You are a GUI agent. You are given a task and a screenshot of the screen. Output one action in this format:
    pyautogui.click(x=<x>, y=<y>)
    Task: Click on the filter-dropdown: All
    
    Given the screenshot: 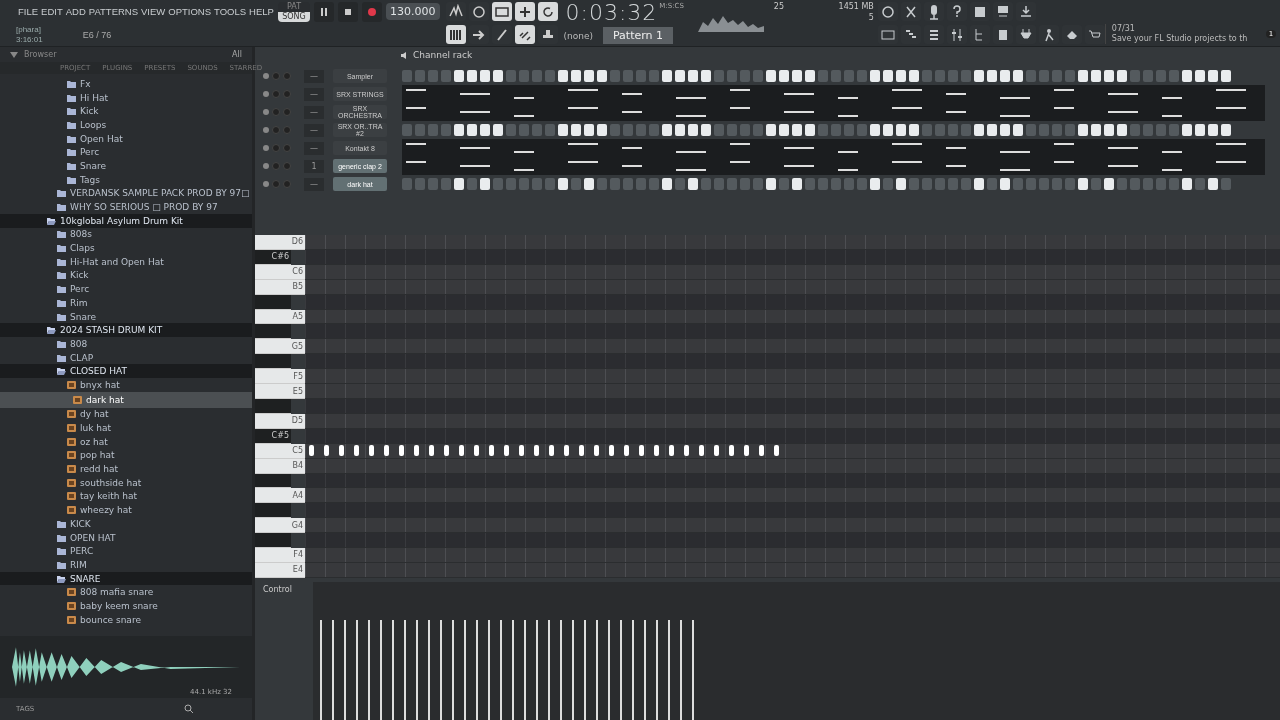 What is the action you would take?
    pyautogui.click(x=237, y=54)
    